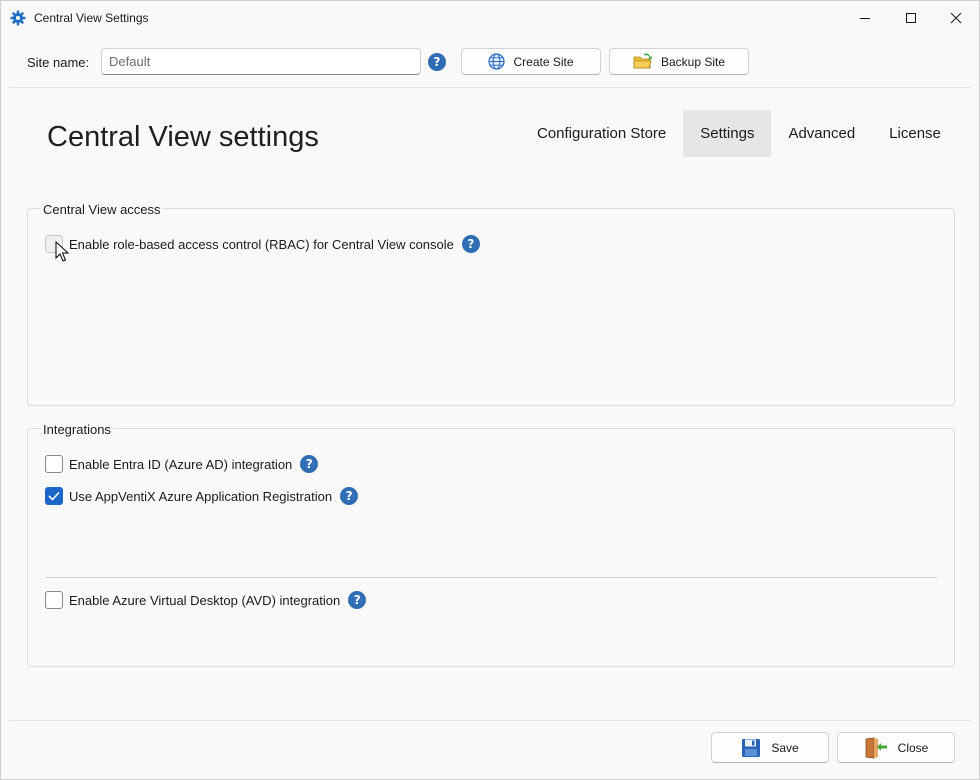 The image size is (980, 780). Describe the element at coordinates (497, 61) in the screenshot. I see `globe-icon` at that location.